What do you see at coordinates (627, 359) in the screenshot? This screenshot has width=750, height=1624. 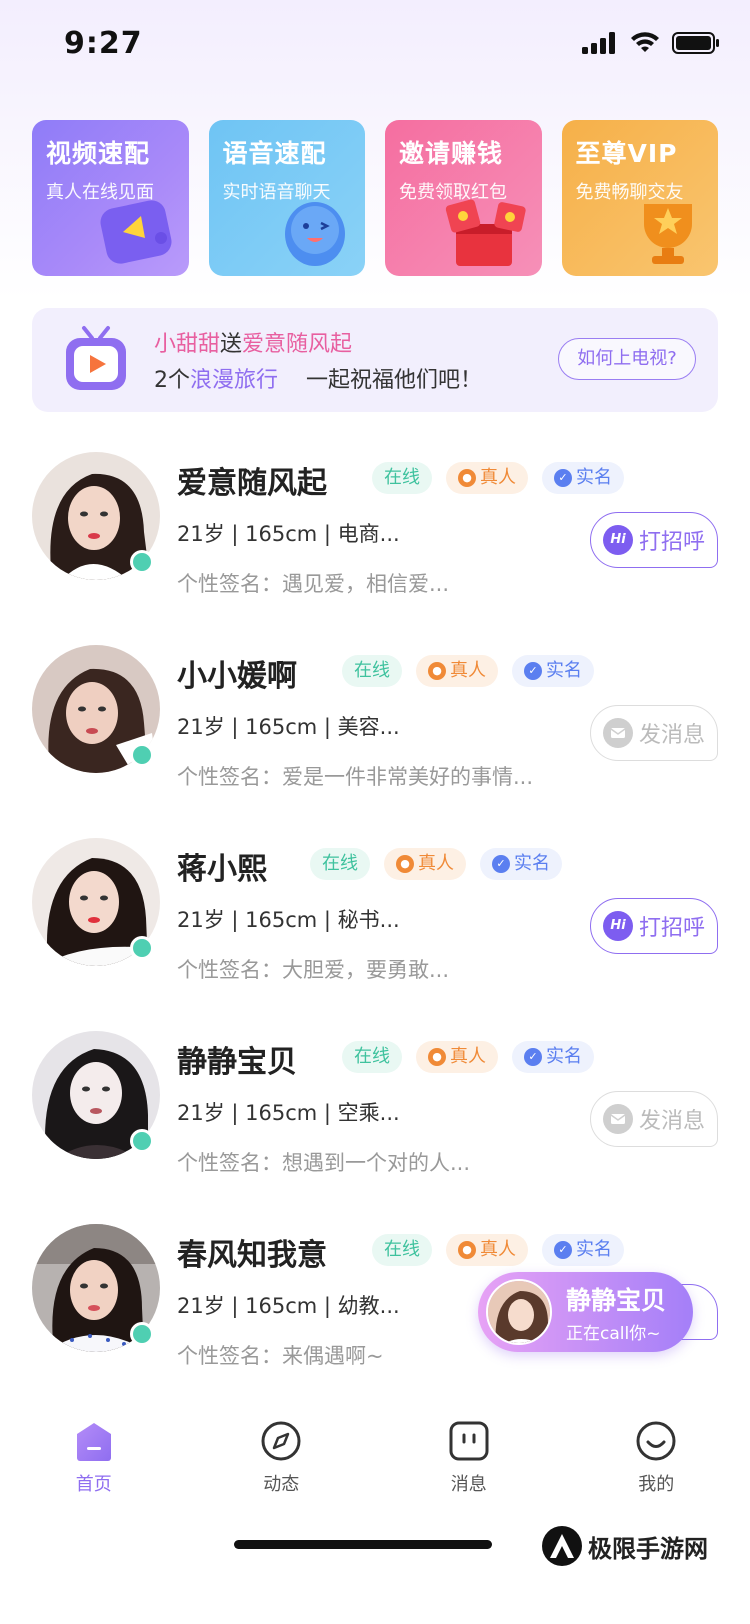 I see `how-to-get-on-tv-button: 如何上电视?` at bounding box center [627, 359].